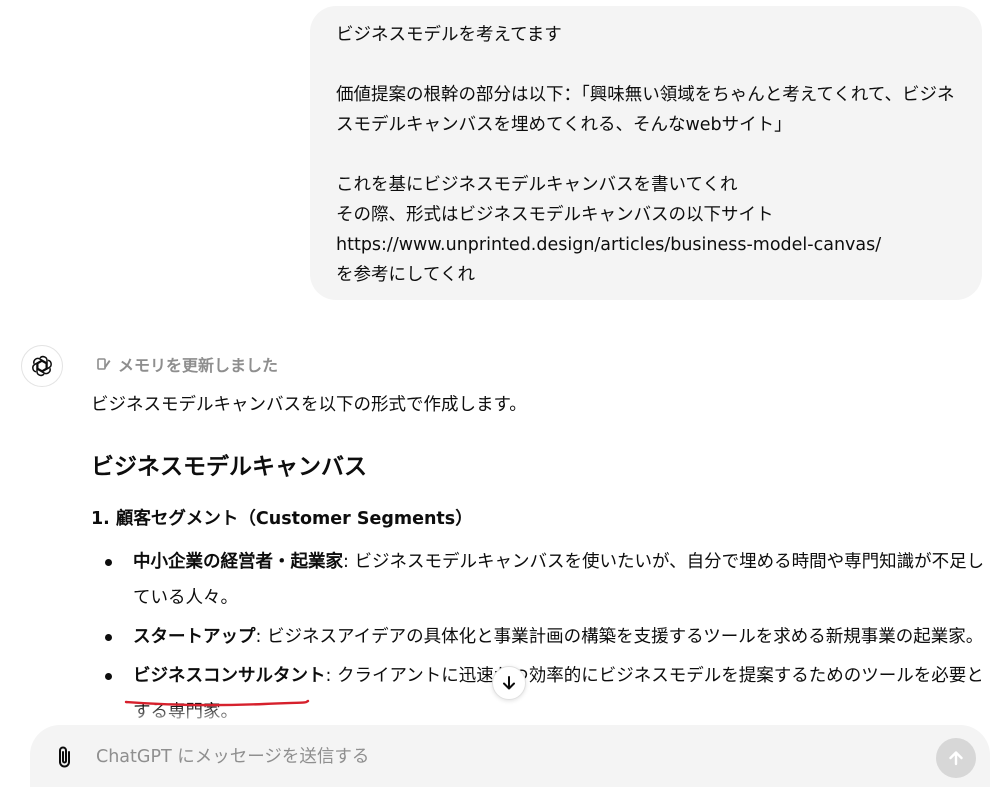 This screenshot has height=787, width=1000. I want to click on bullet-term: スタートアップ, so click(194, 637).